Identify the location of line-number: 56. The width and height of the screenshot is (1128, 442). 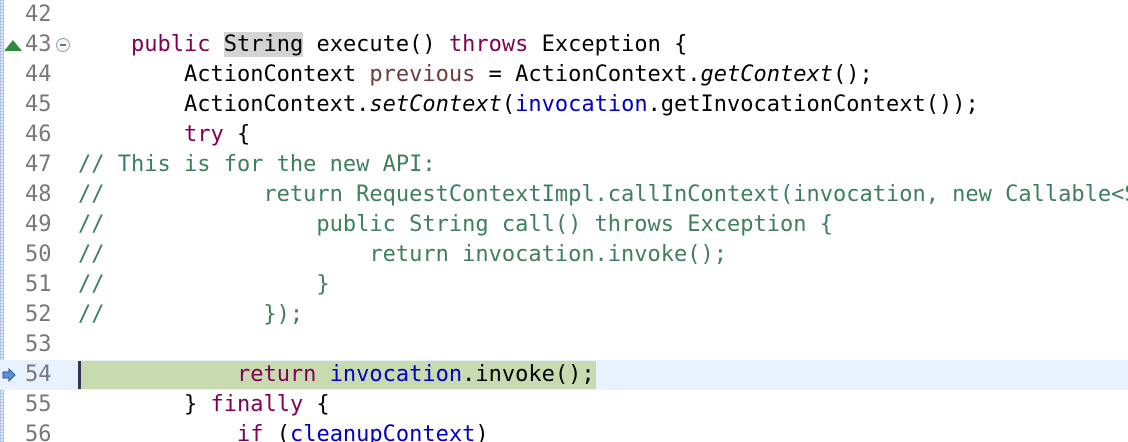
(38, 432).